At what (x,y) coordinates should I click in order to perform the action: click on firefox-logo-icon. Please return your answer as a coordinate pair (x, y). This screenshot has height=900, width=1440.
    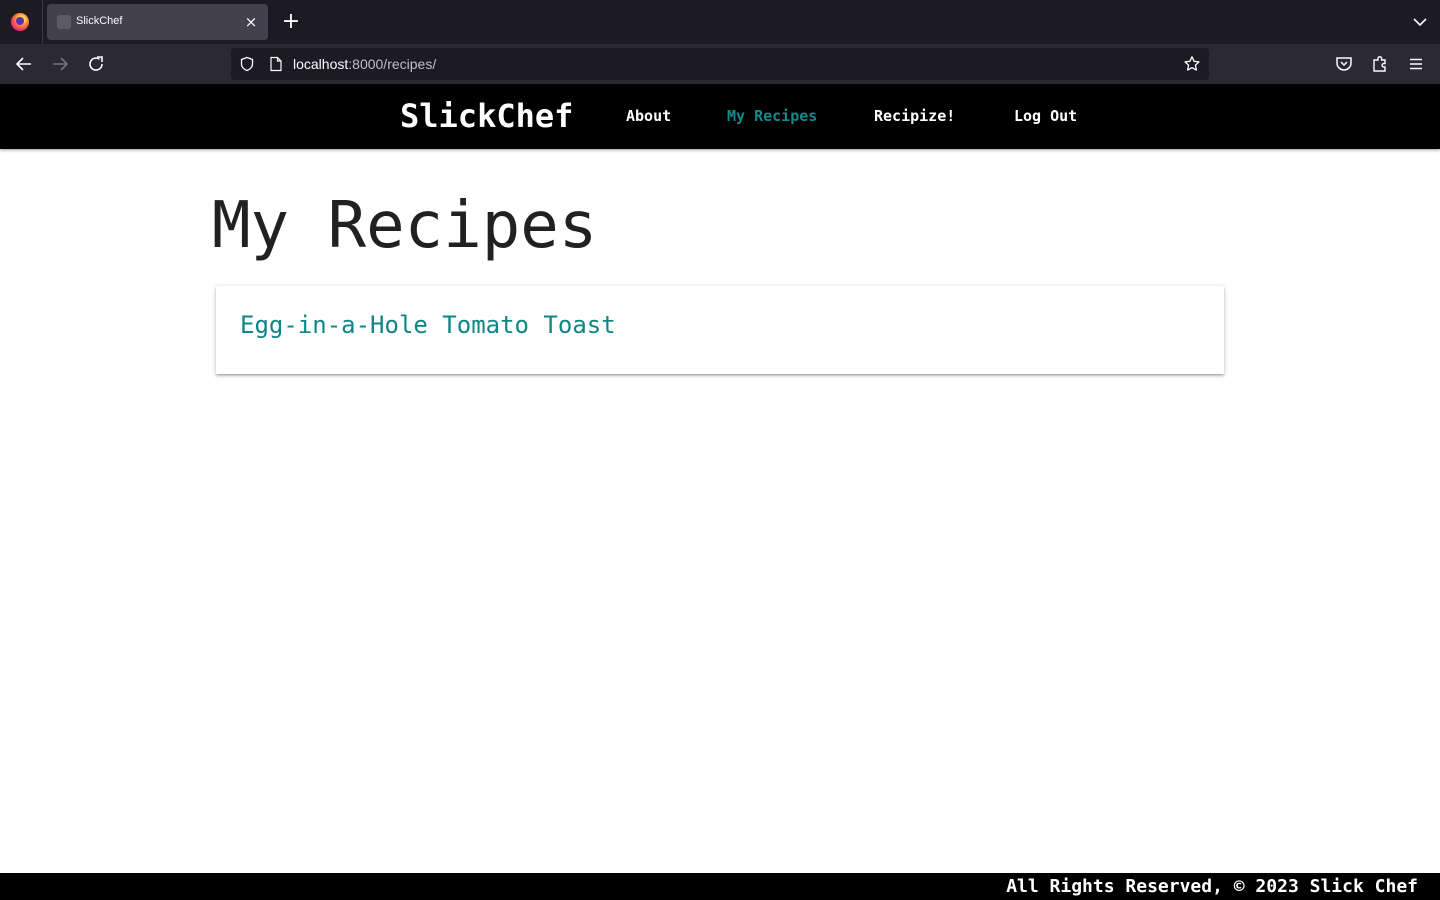
    Looking at the image, I should click on (20, 22).